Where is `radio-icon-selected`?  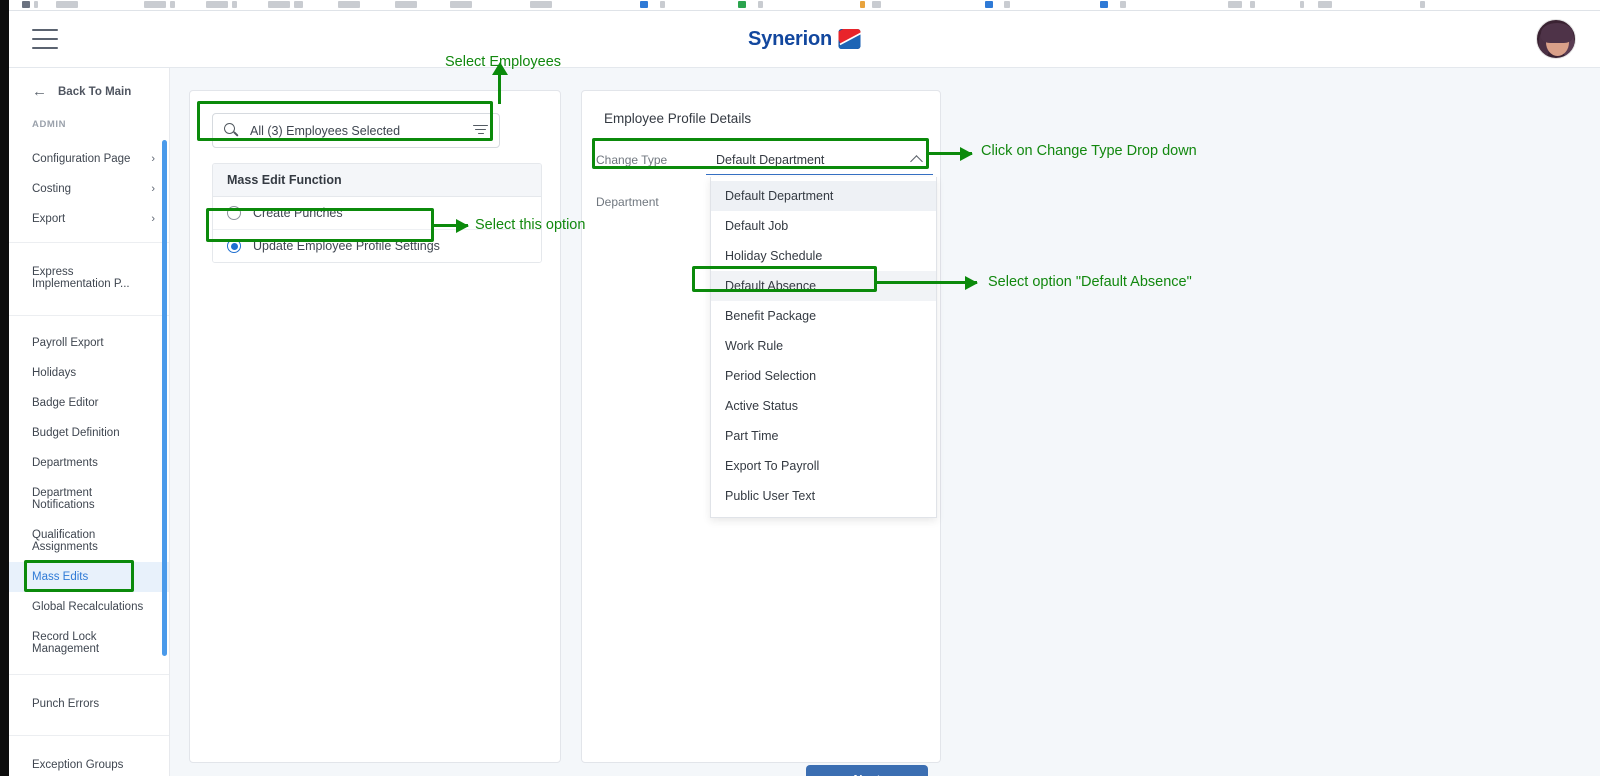
radio-icon-selected is located at coordinates (234, 246).